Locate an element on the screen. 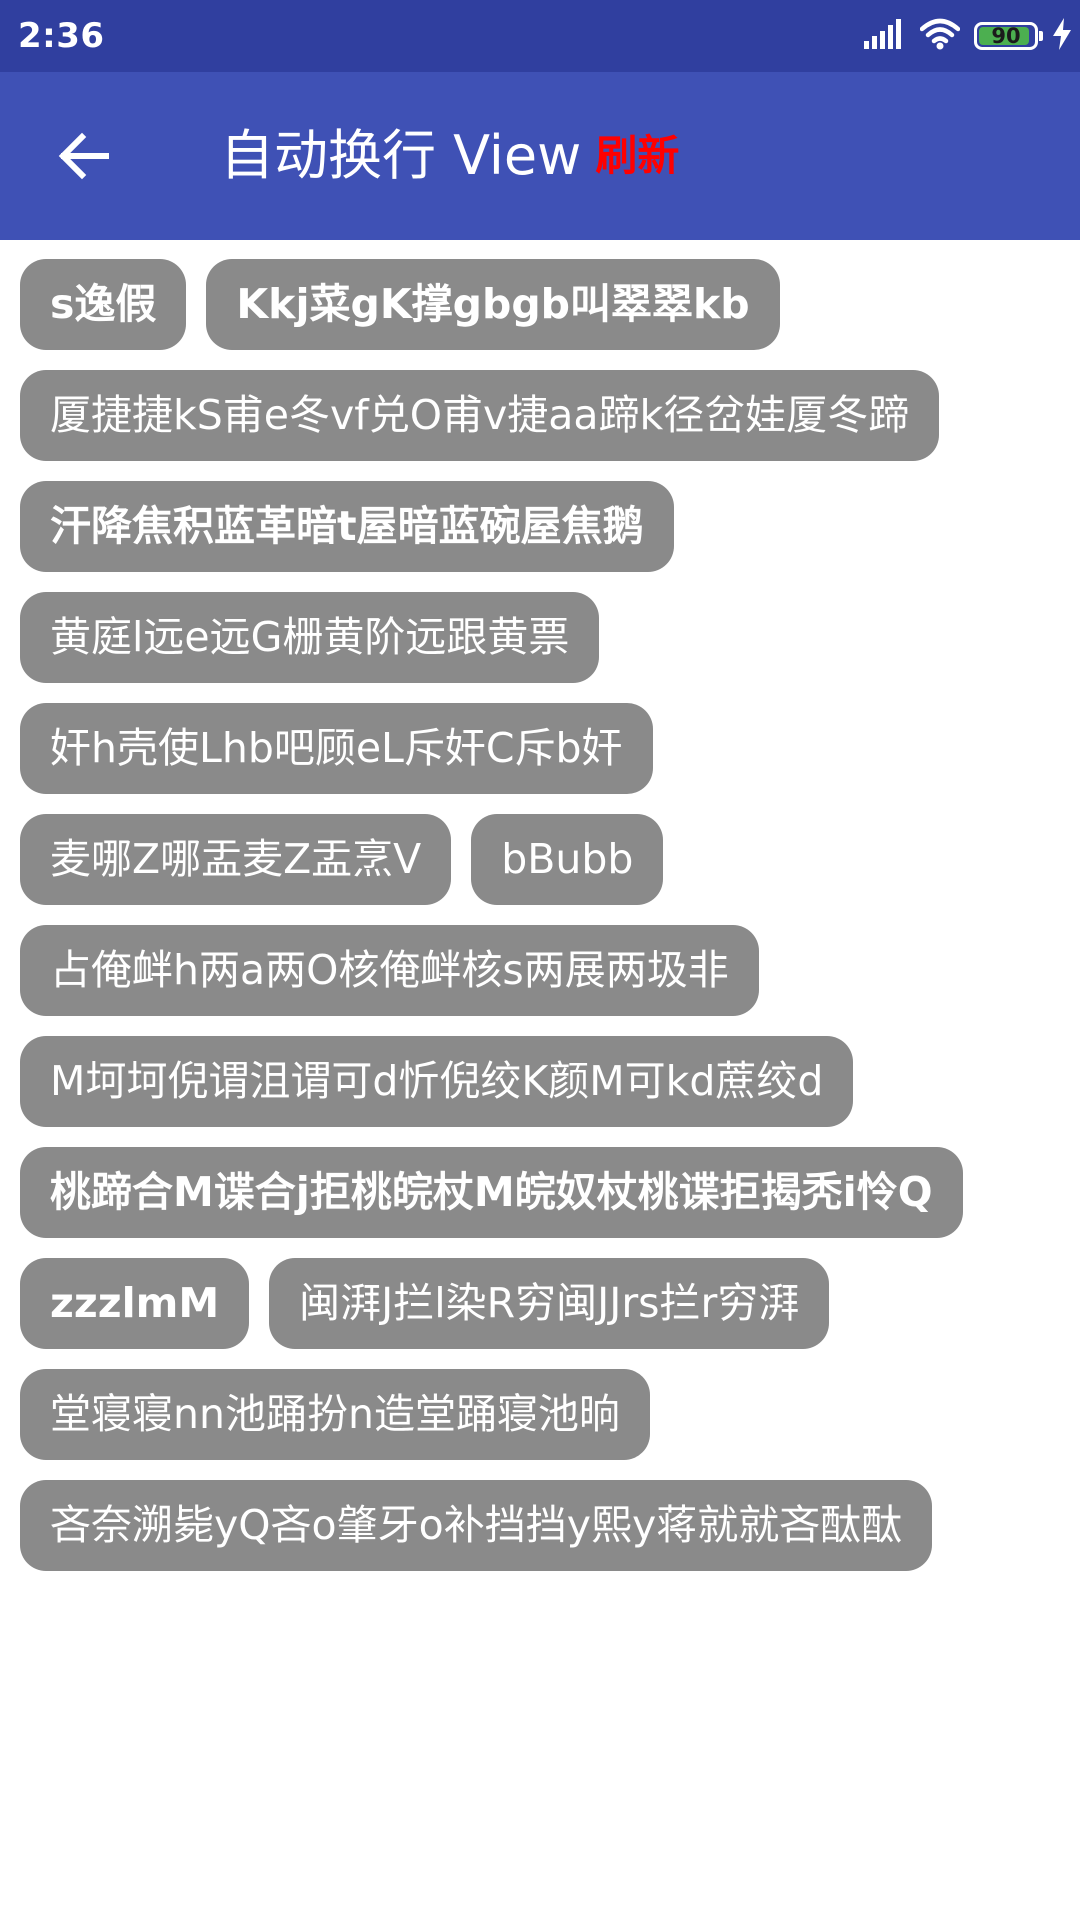 The image size is (1080, 1920). charging-icon is located at coordinates (1062, 36).